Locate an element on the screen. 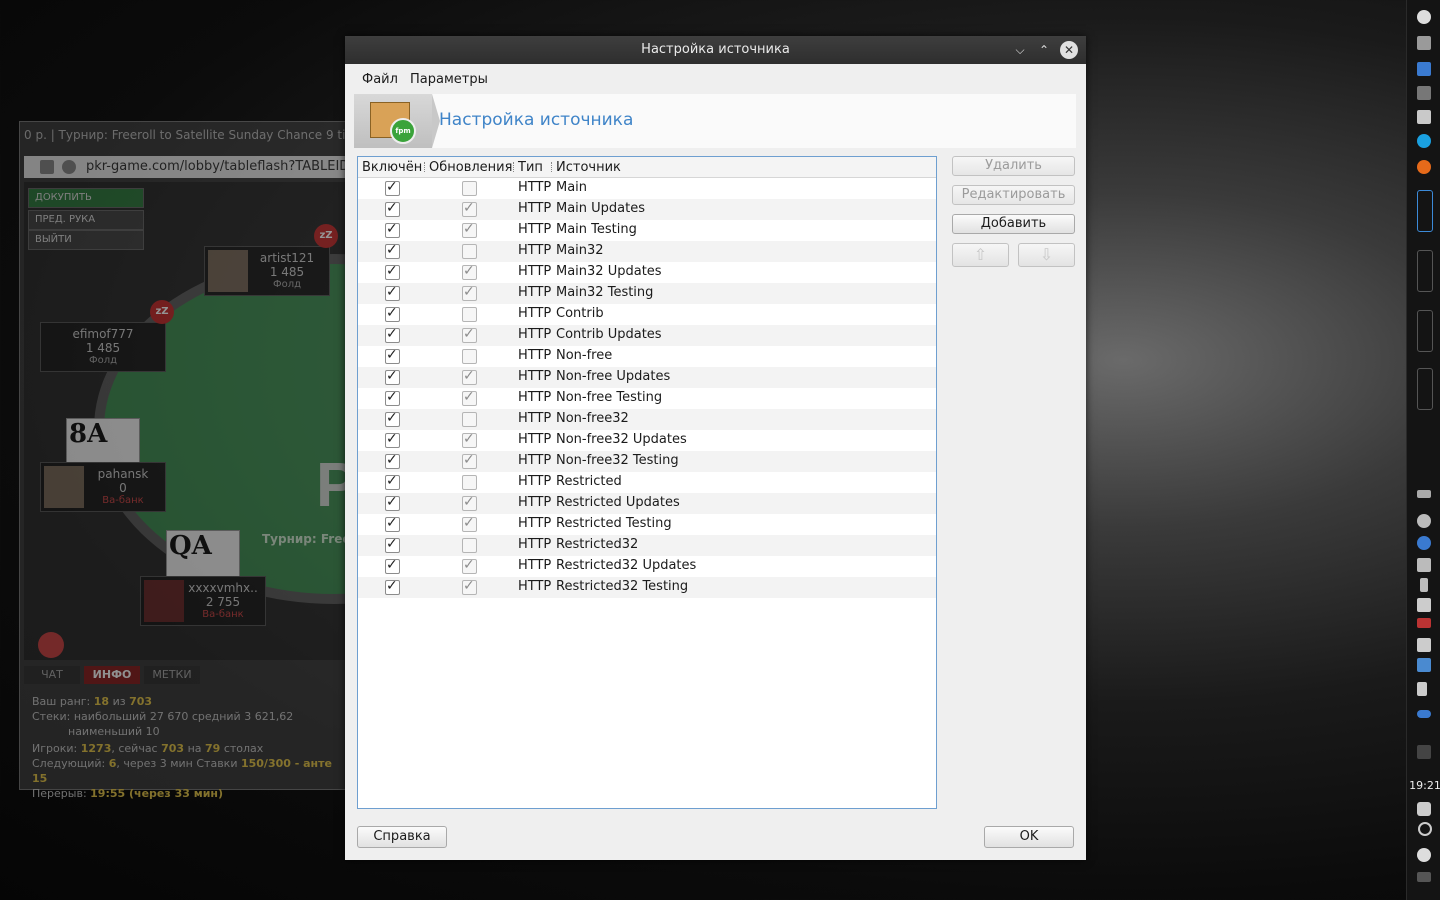 This screenshot has height=900, width=1440. messages-icon is located at coordinates (1424, 117).